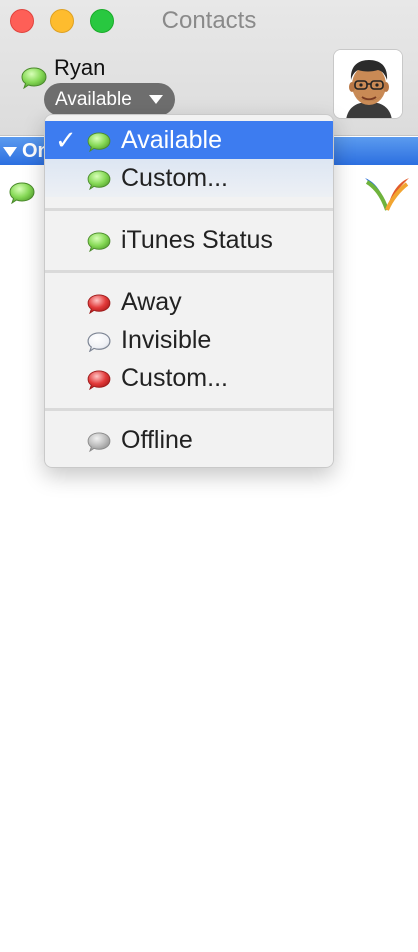 The height and width of the screenshot is (952, 418). I want to click on gray-status-icon, so click(99, 442).